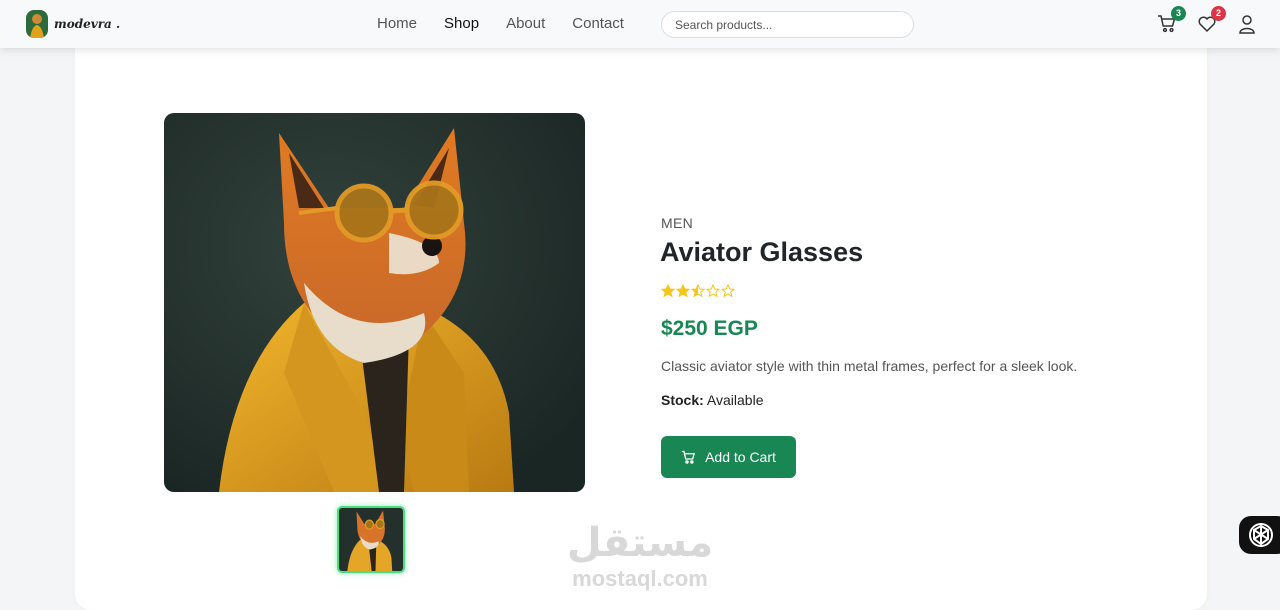  I want to click on product-price: $250 EGP, so click(709, 328).